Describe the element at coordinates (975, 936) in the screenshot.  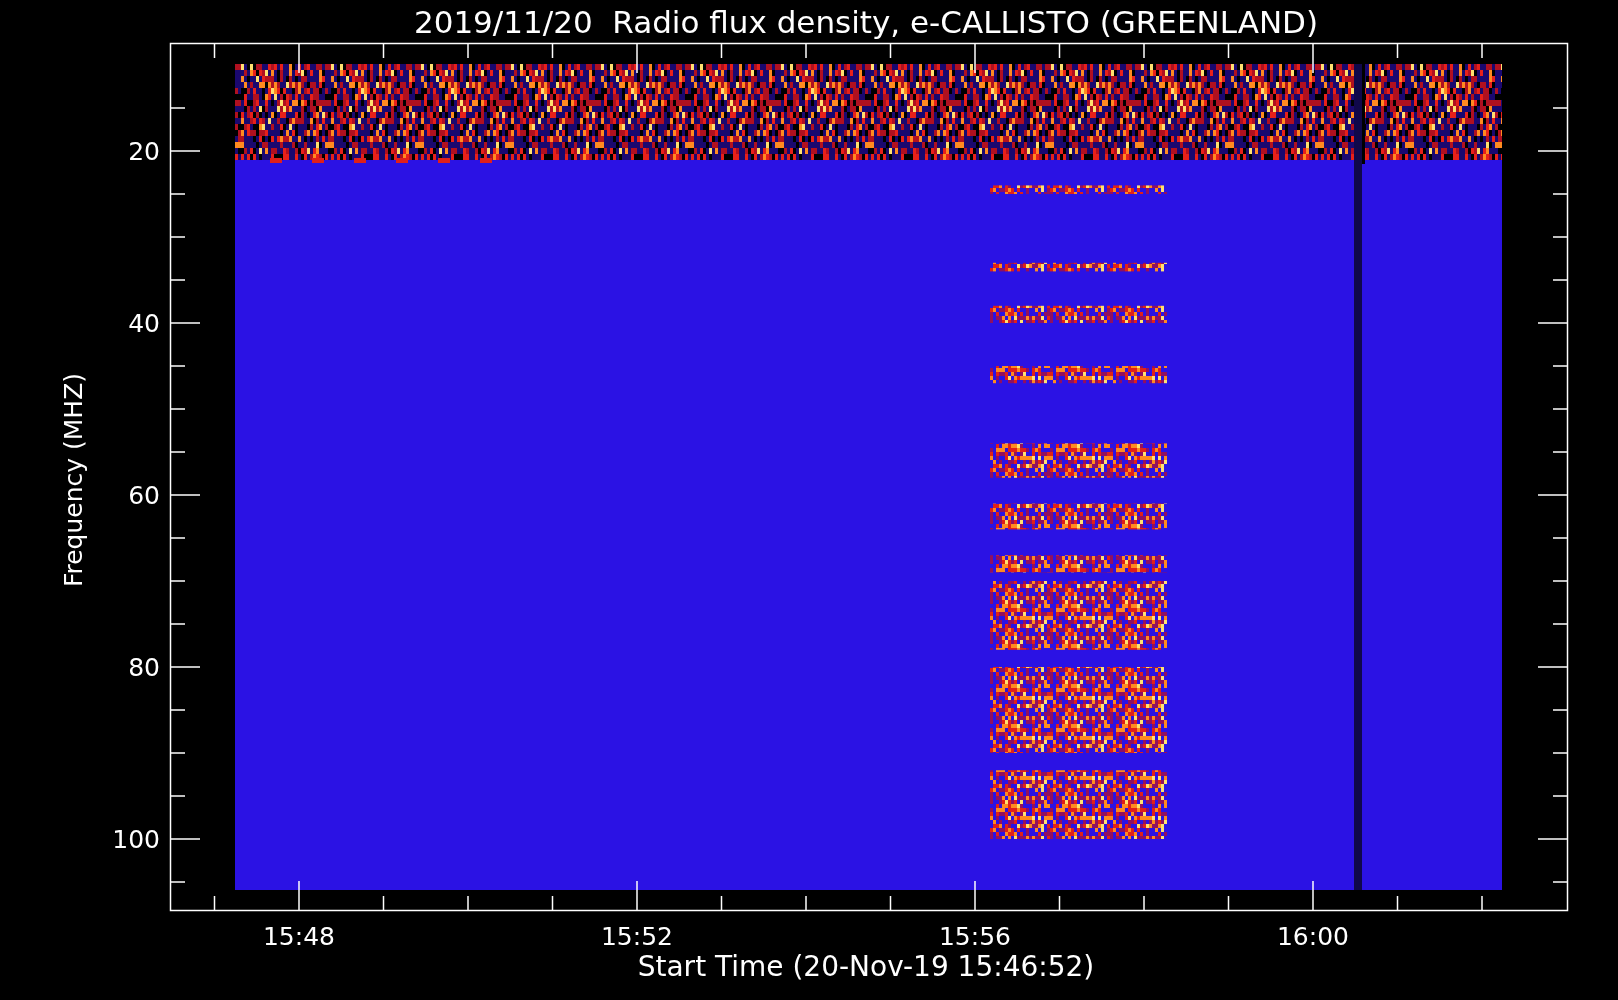
I see `x-tick-label: 15:56` at that location.